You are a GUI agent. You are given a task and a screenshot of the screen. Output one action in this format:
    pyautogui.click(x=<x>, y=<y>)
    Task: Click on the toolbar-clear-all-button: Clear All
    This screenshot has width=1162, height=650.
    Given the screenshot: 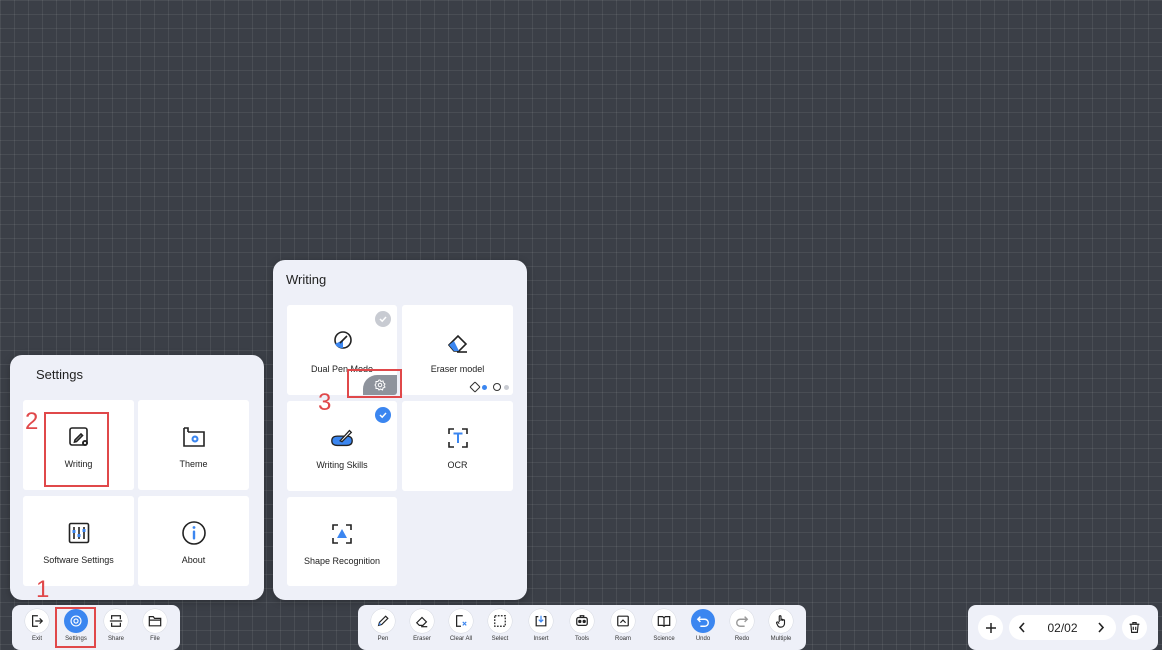 What is the action you would take?
    pyautogui.click(x=461, y=623)
    